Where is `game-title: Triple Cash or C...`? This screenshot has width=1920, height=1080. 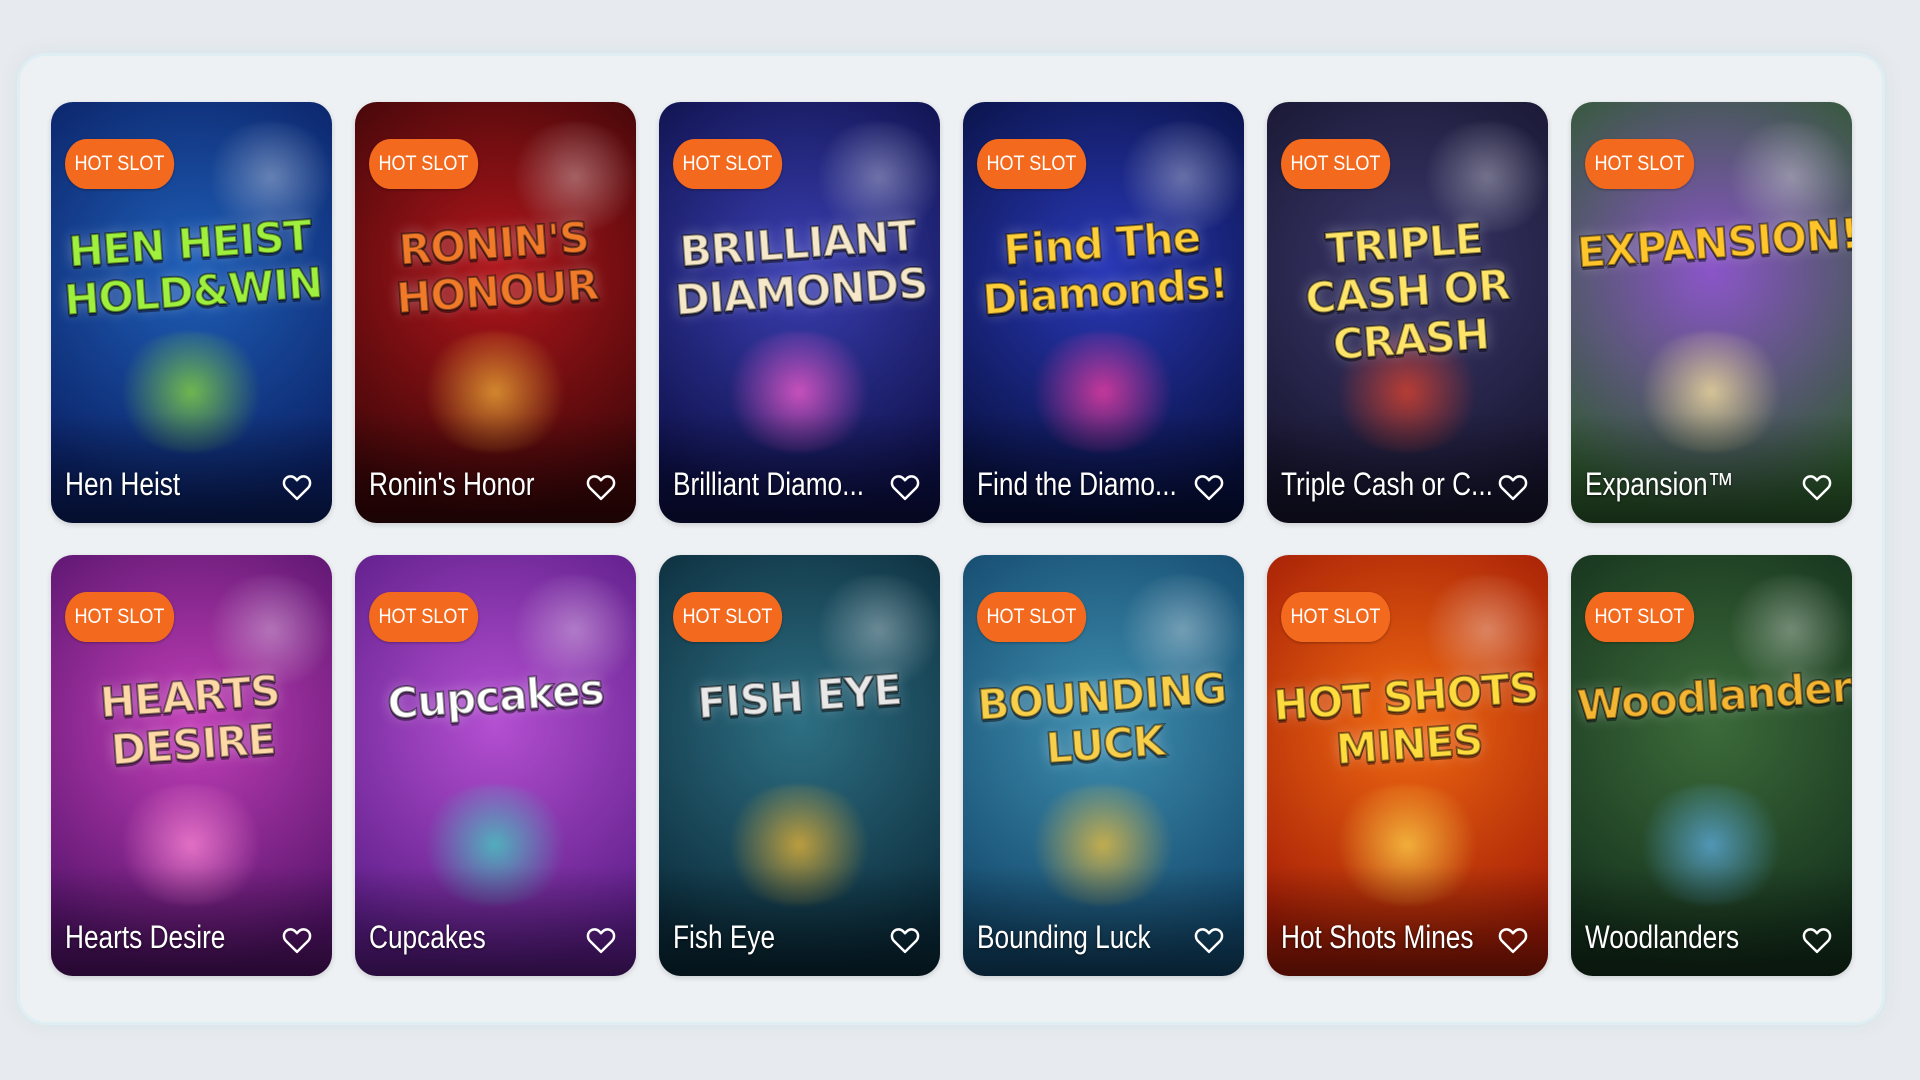 game-title: Triple Cash or C... is located at coordinates (1387, 484).